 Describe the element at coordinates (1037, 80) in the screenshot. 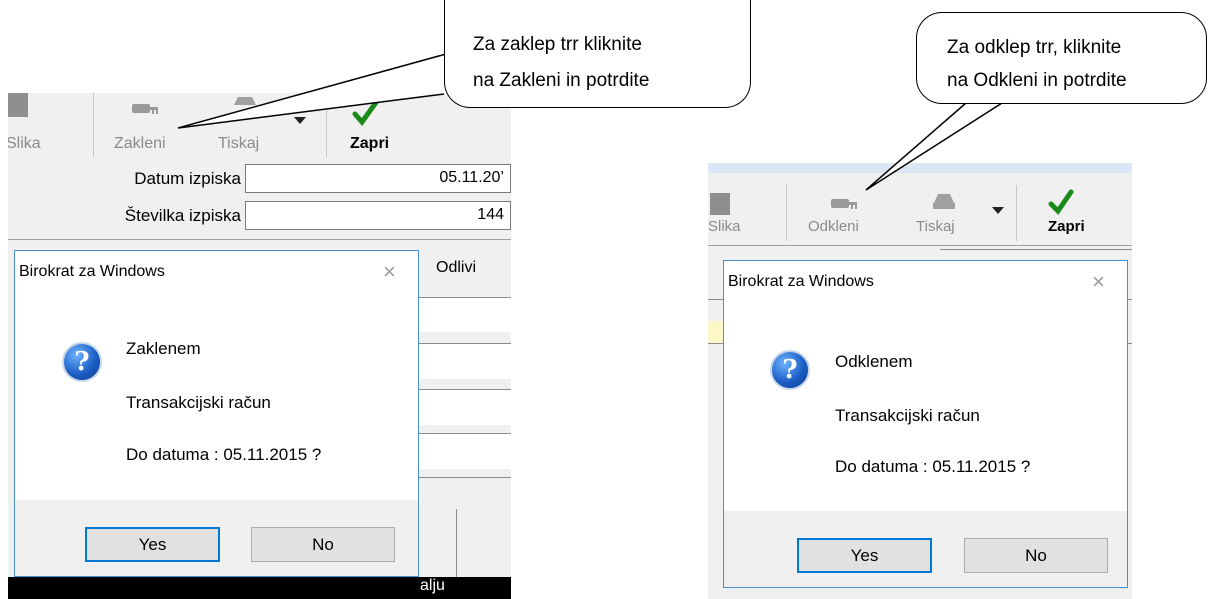

I see `right-callout-line-2: na Odkleni in potrdite` at that location.